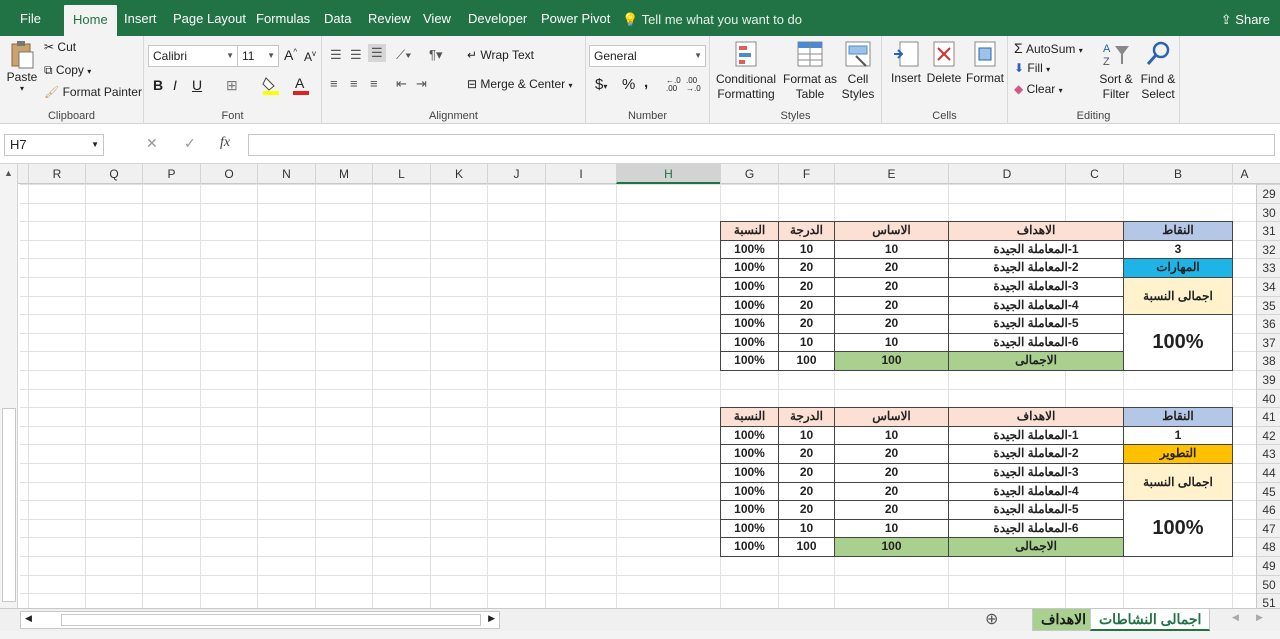  Describe the element at coordinates (1268, 398) in the screenshot. I see `row-header-40: 40` at that location.